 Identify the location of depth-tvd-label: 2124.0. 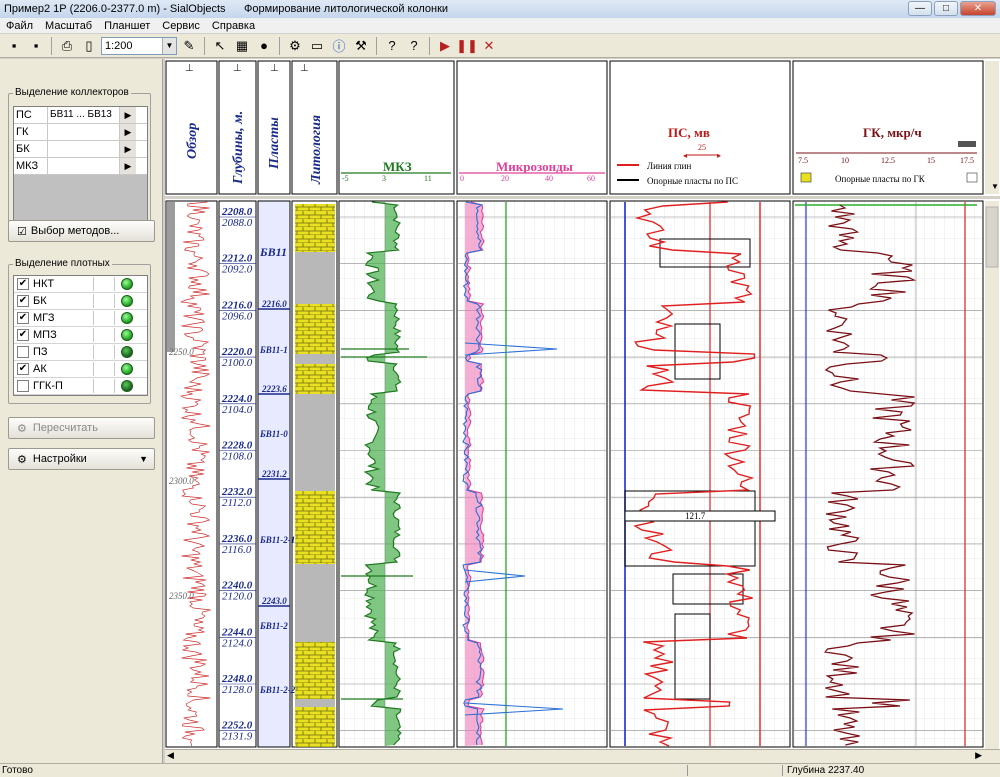
(237, 643).